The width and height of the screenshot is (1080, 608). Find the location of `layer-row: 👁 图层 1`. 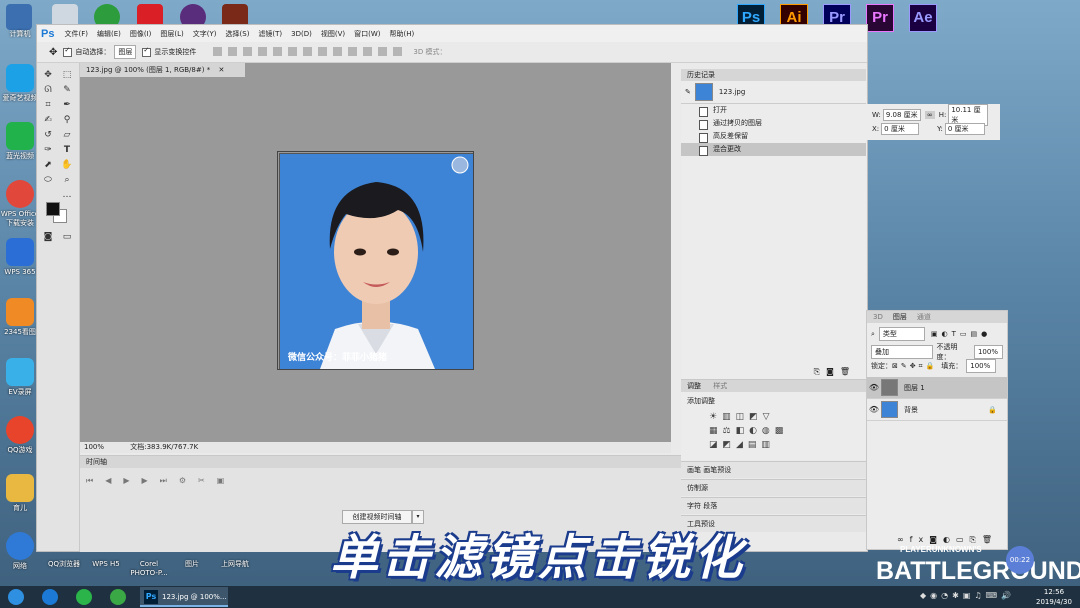

layer-row: 👁 图层 1 is located at coordinates (937, 388).